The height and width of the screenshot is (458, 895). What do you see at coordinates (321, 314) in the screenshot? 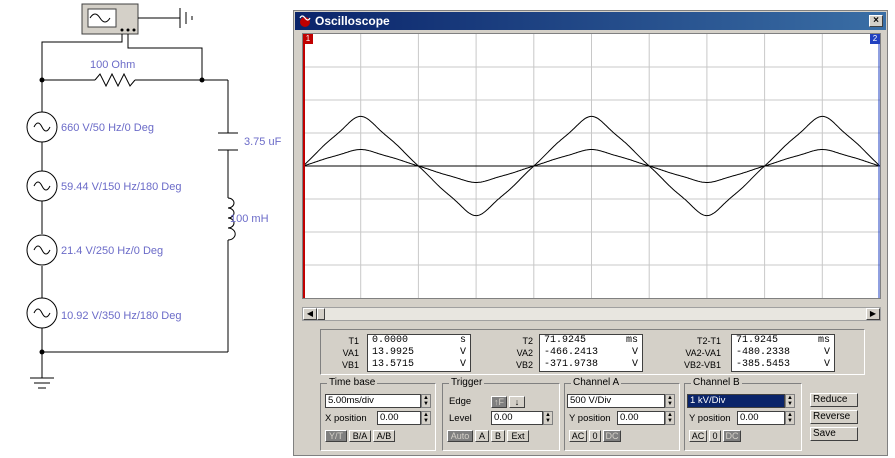
I see `scroll-thumb` at bounding box center [321, 314].